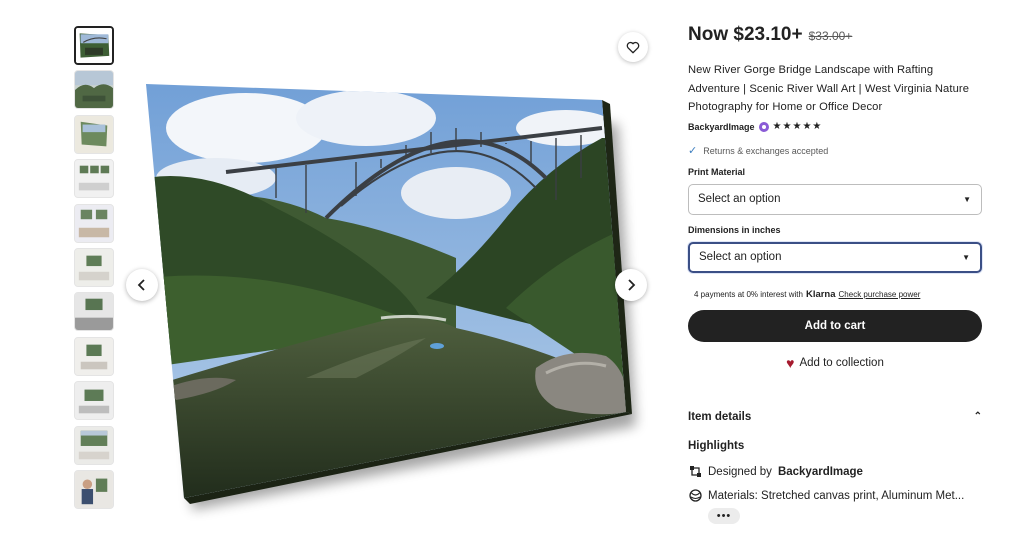  I want to click on heart-outline-icon, so click(633, 47).